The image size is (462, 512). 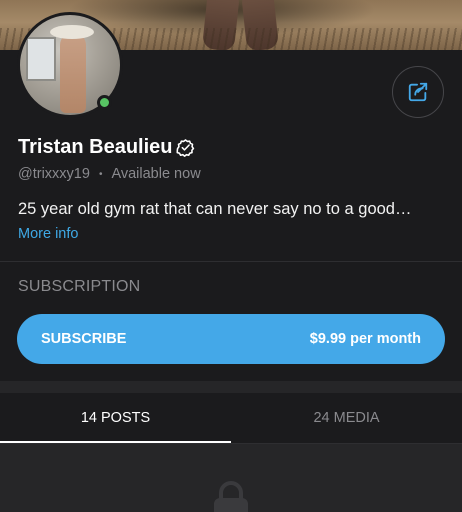 I want to click on section-separator, so click(x=231, y=387).